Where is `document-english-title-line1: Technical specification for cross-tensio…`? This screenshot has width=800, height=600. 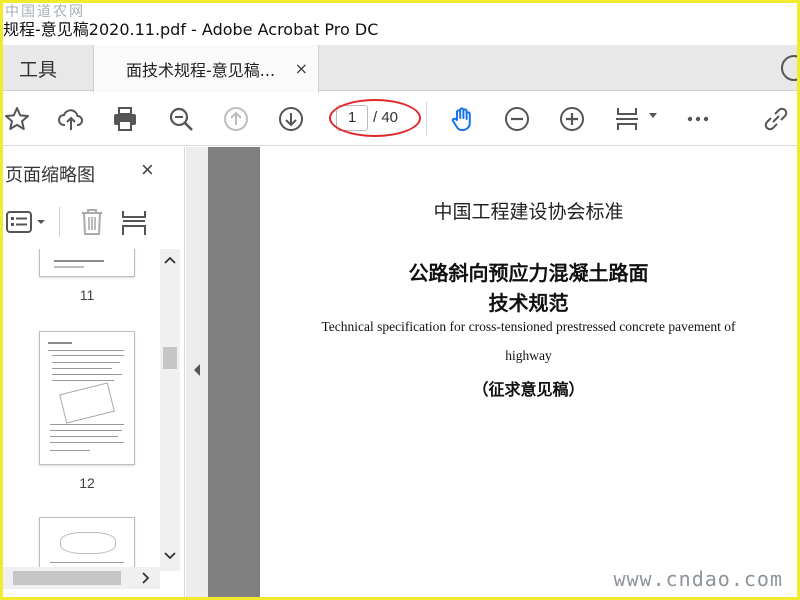
document-english-title-line1: Technical specification for cross-tensio… is located at coordinates (528, 326).